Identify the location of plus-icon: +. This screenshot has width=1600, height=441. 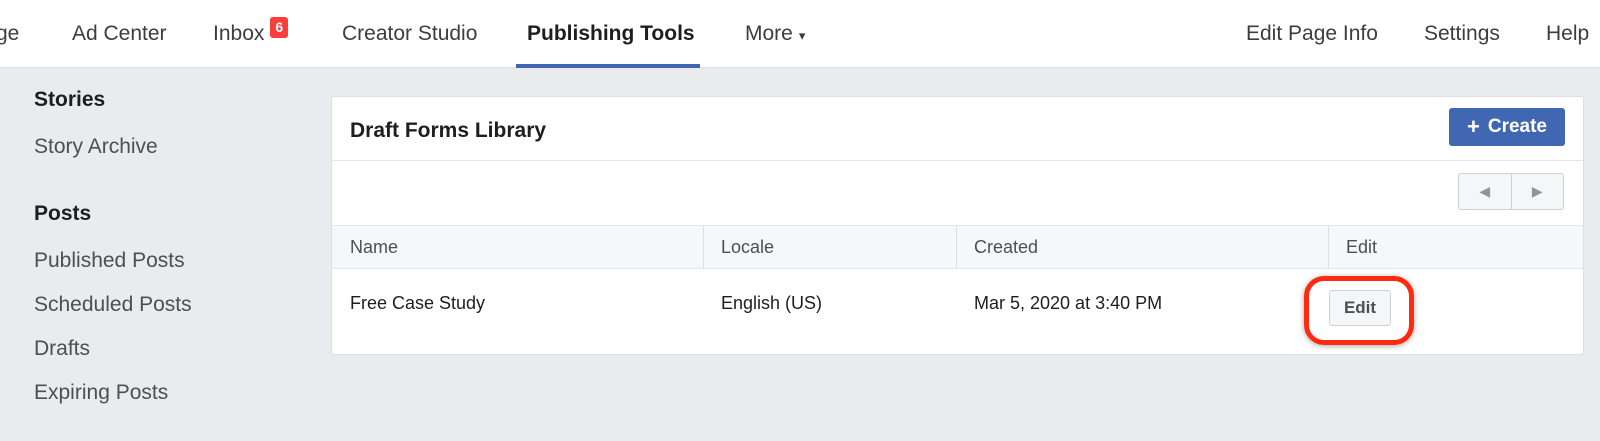
(1473, 126).